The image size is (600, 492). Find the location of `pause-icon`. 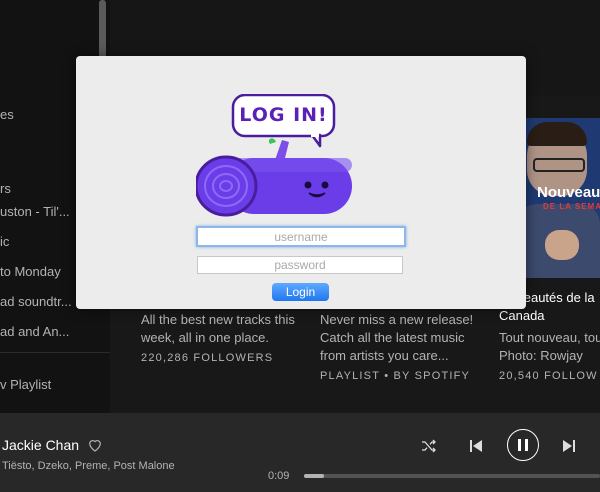

pause-icon is located at coordinates (523, 445).